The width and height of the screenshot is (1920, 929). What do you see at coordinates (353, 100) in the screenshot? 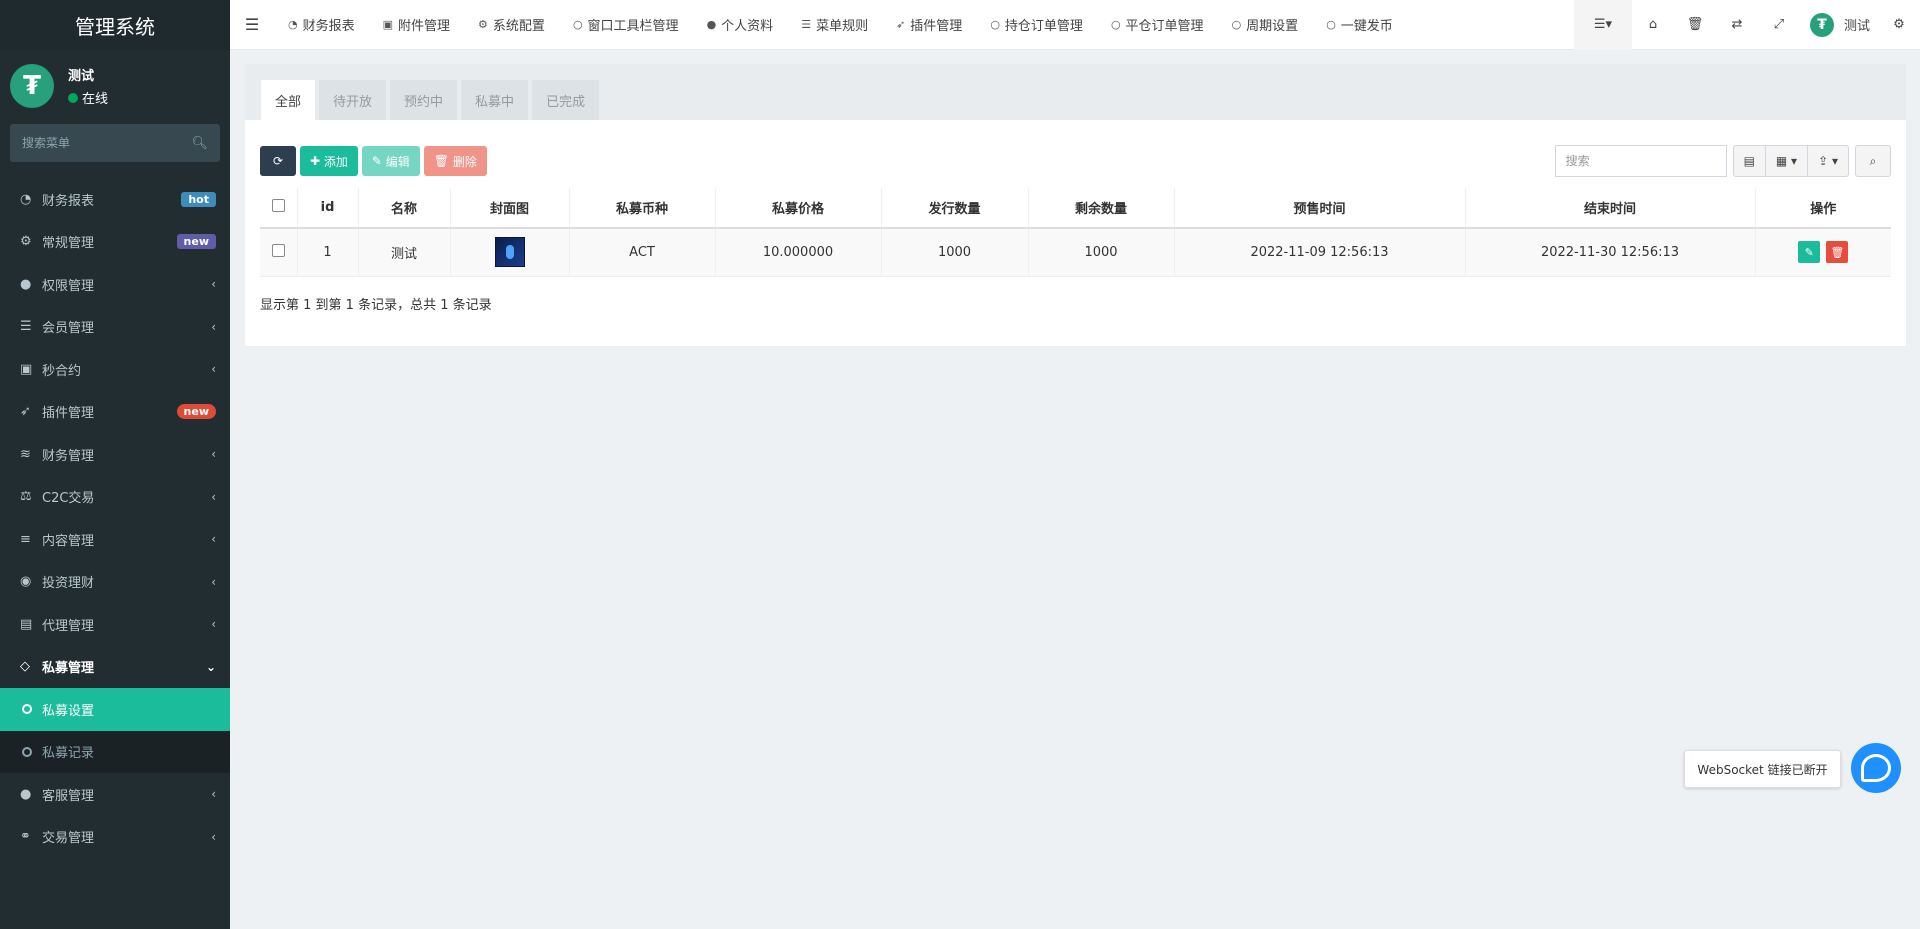
I see `tab-pending: 待开放` at bounding box center [353, 100].